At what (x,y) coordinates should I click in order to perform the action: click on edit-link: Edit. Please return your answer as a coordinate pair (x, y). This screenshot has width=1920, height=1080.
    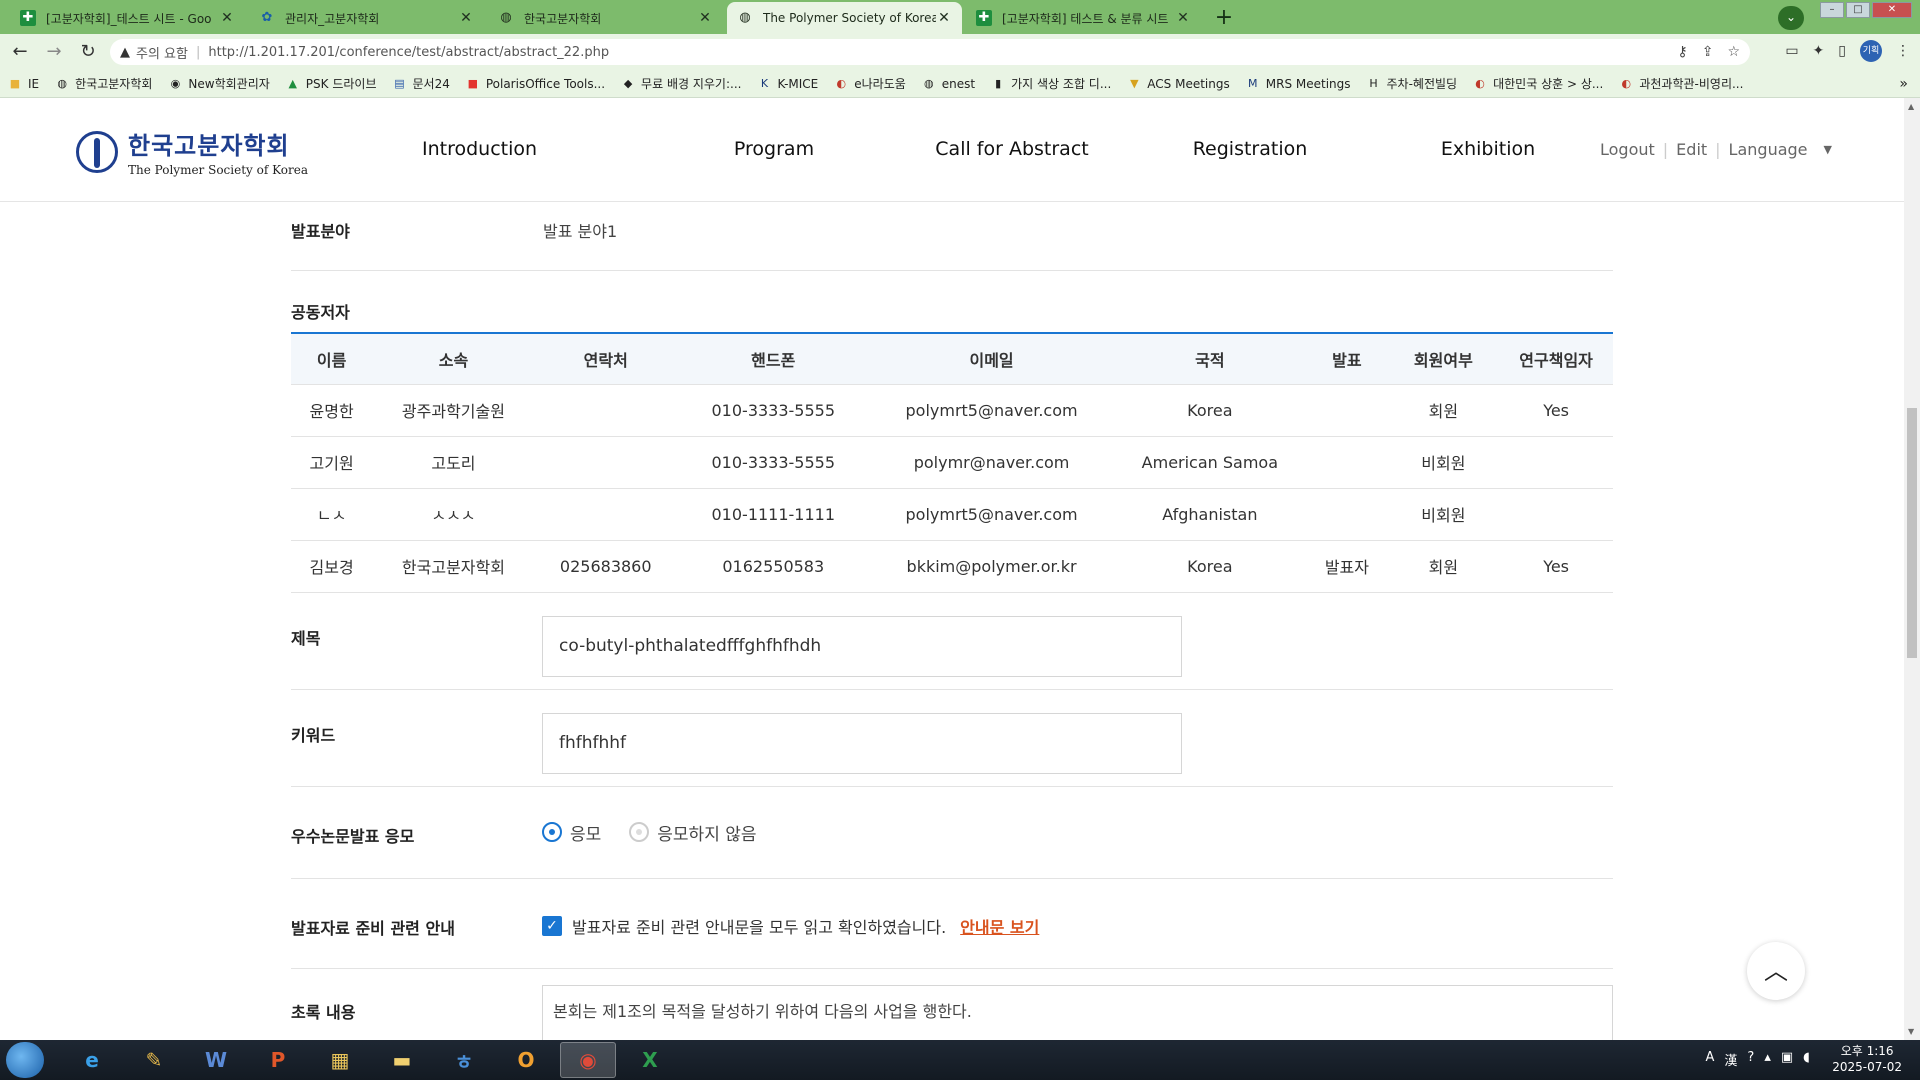
    Looking at the image, I should click on (1691, 149).